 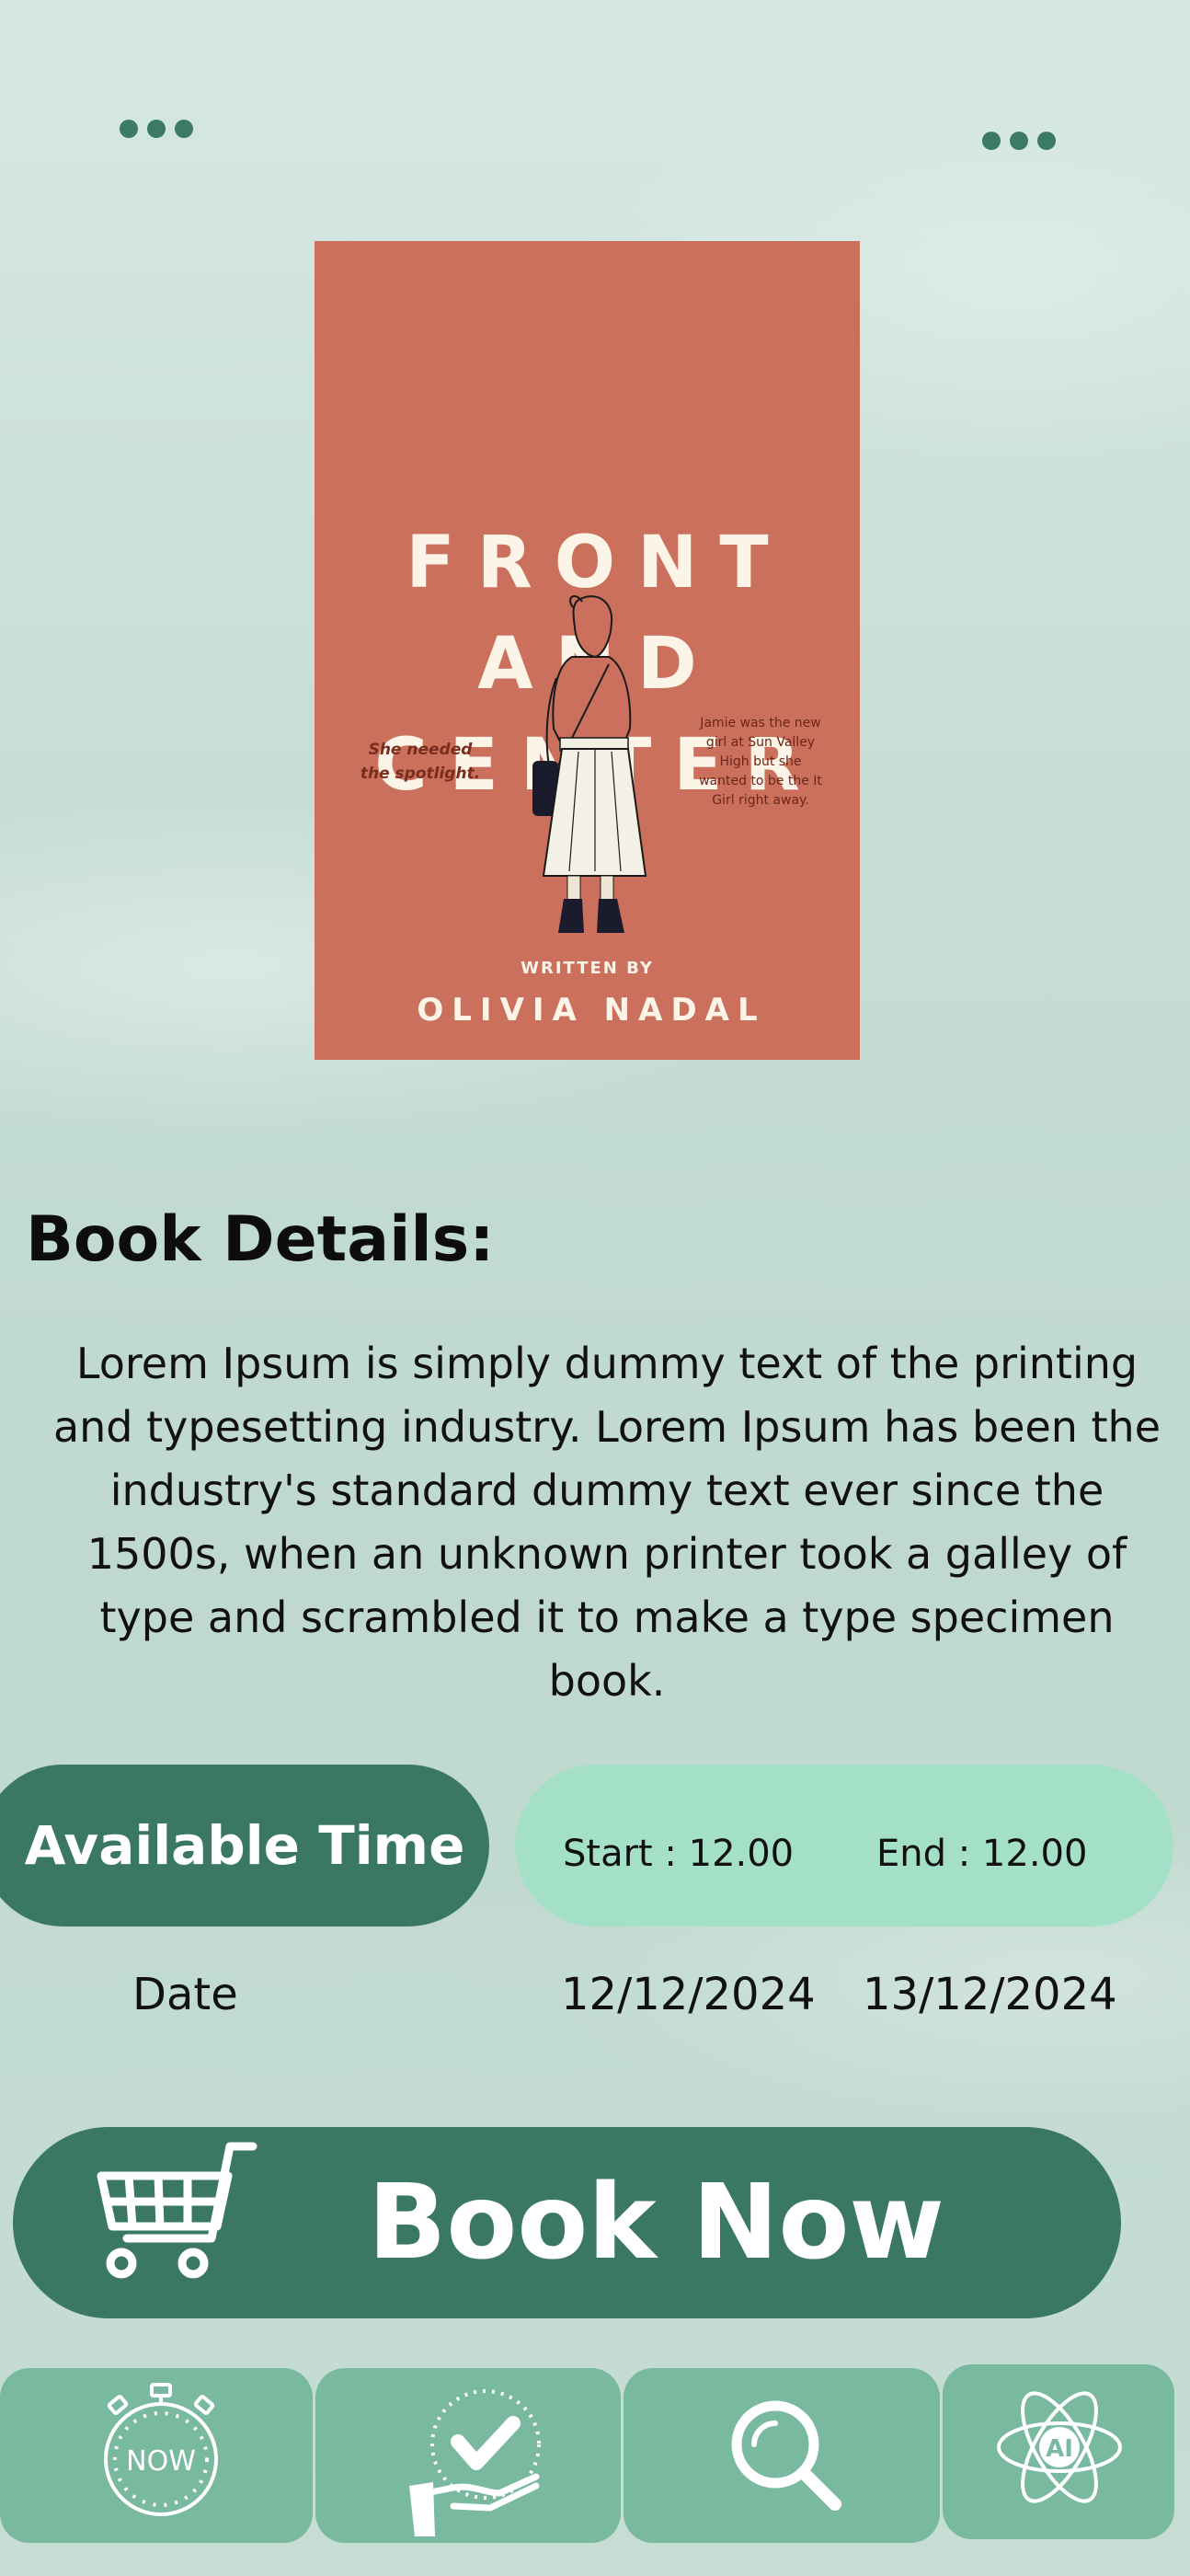 I want to click on search-icon, so click(x=786, y=2455).